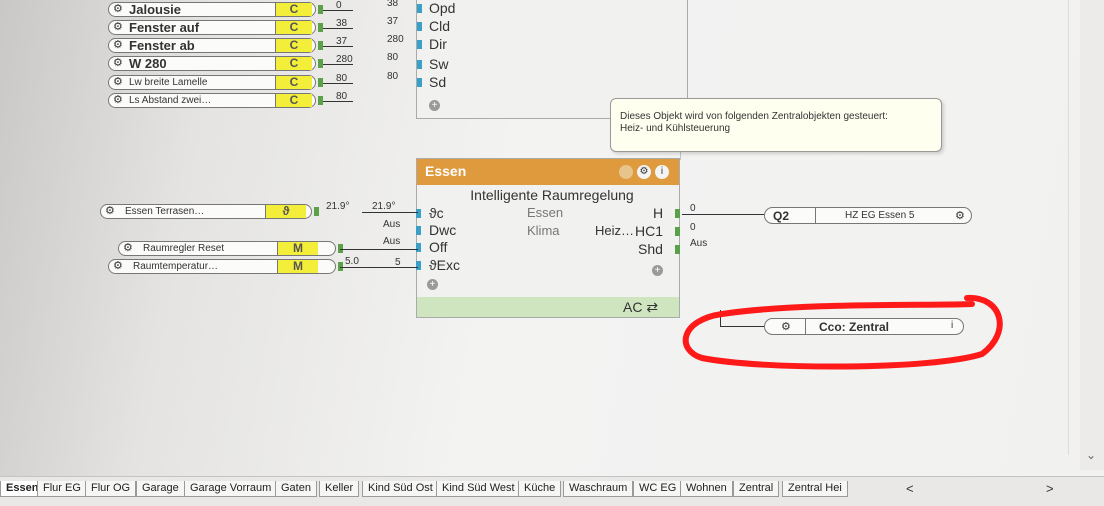 The width and height of the screenshot is (1104, 506). I want to click on wire-out-value: 37, so click(393, 21).